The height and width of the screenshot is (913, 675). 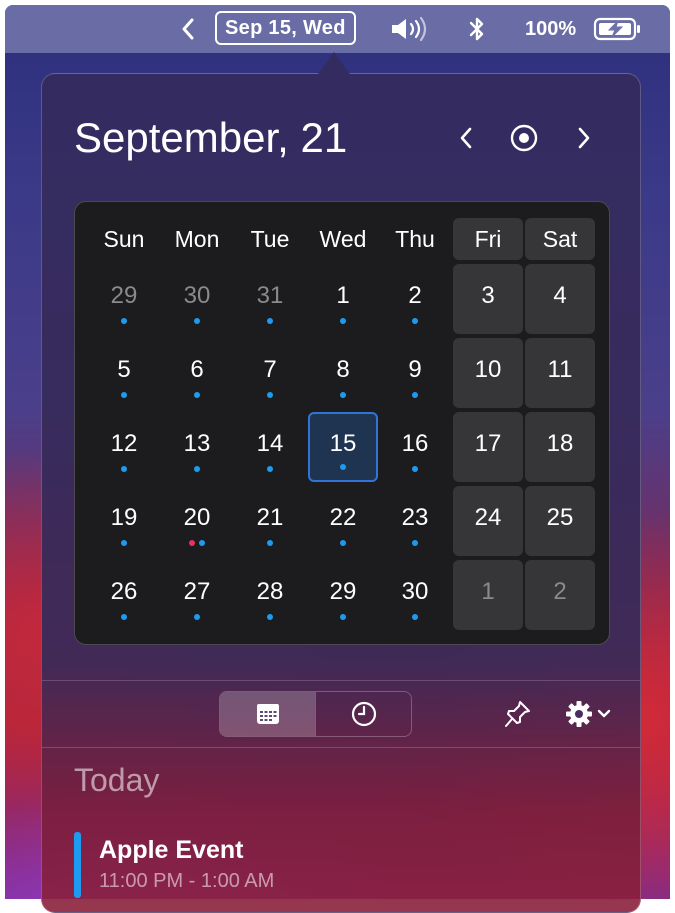 What do you see at coordinates (560, 521) in the screenshot?
I see `day-cell: 25` at bounding box center [560, 521].